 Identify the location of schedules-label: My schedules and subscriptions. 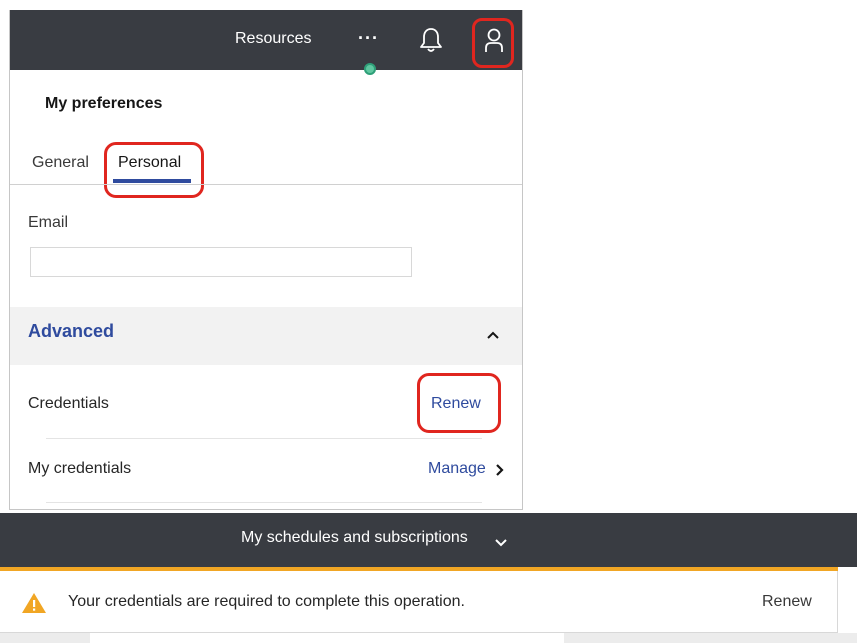
(354, 537).